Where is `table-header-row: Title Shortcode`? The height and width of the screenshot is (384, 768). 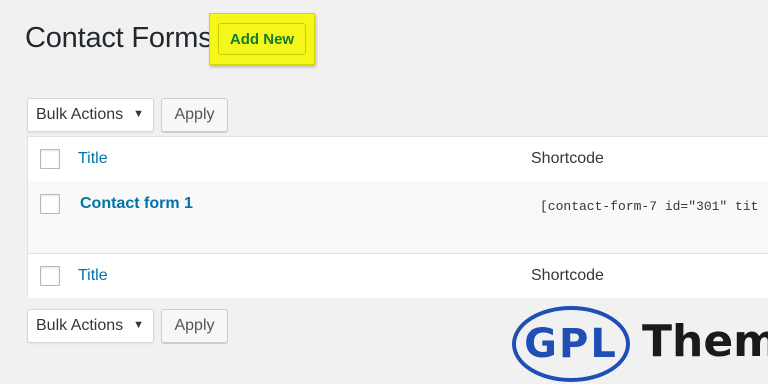 table-header-row: Title Shortcode is located at coordinates (398, 159).